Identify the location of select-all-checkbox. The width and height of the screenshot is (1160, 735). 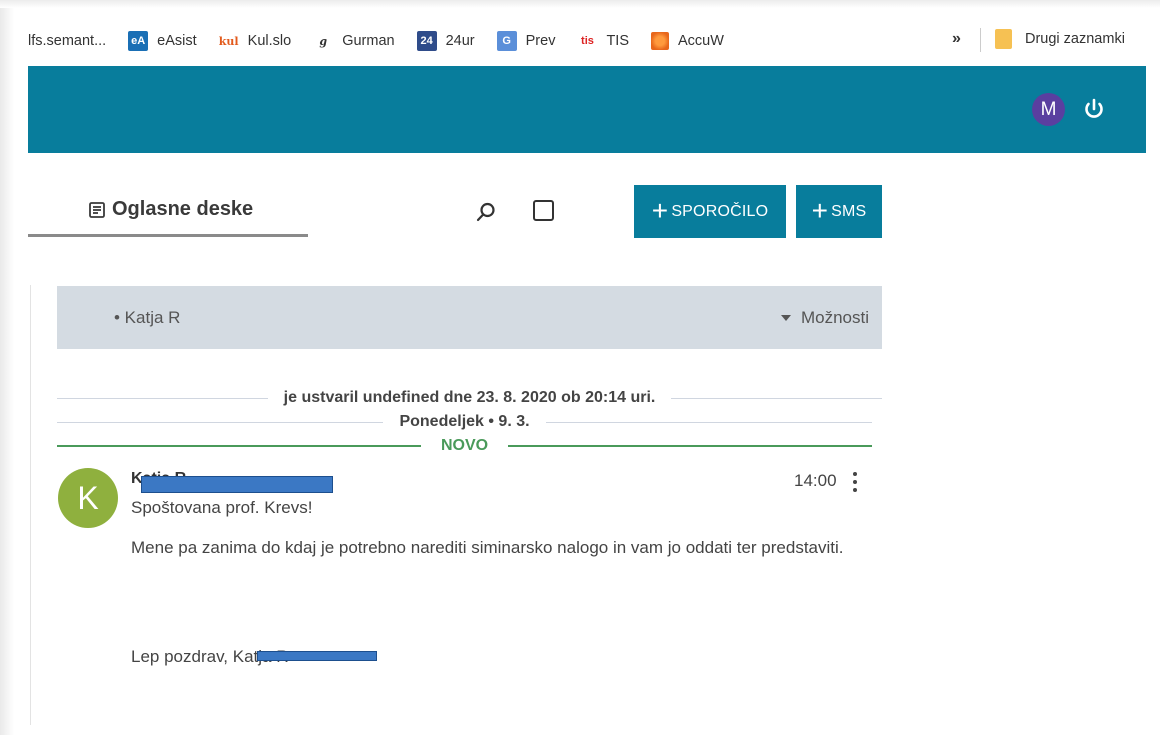
(543, 210).